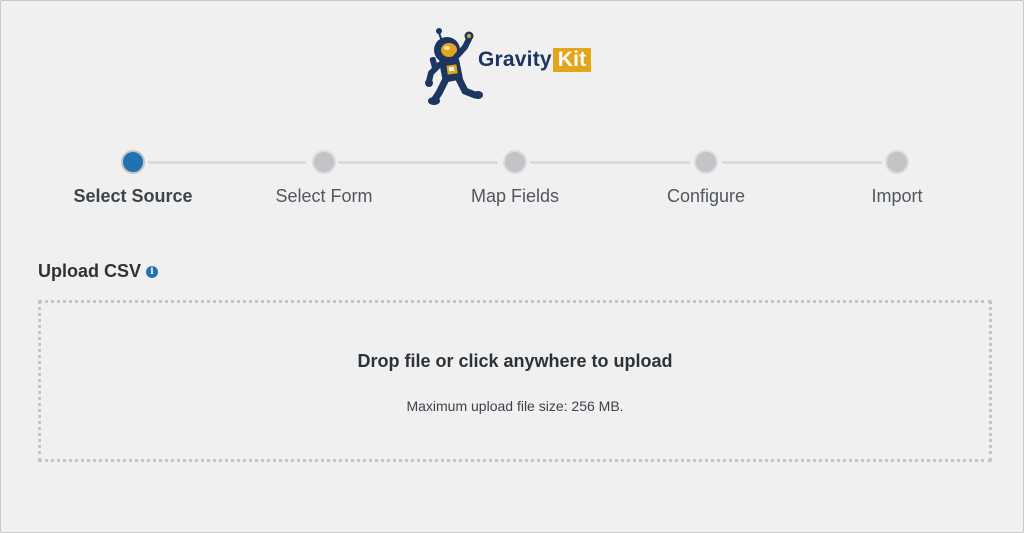 The width and height of the screenshot is (1024, 533). What do you see at coordinates (324, 175) in the screenshot?
I see `step-select-form: Select Form` at bounding box center [324, 175].